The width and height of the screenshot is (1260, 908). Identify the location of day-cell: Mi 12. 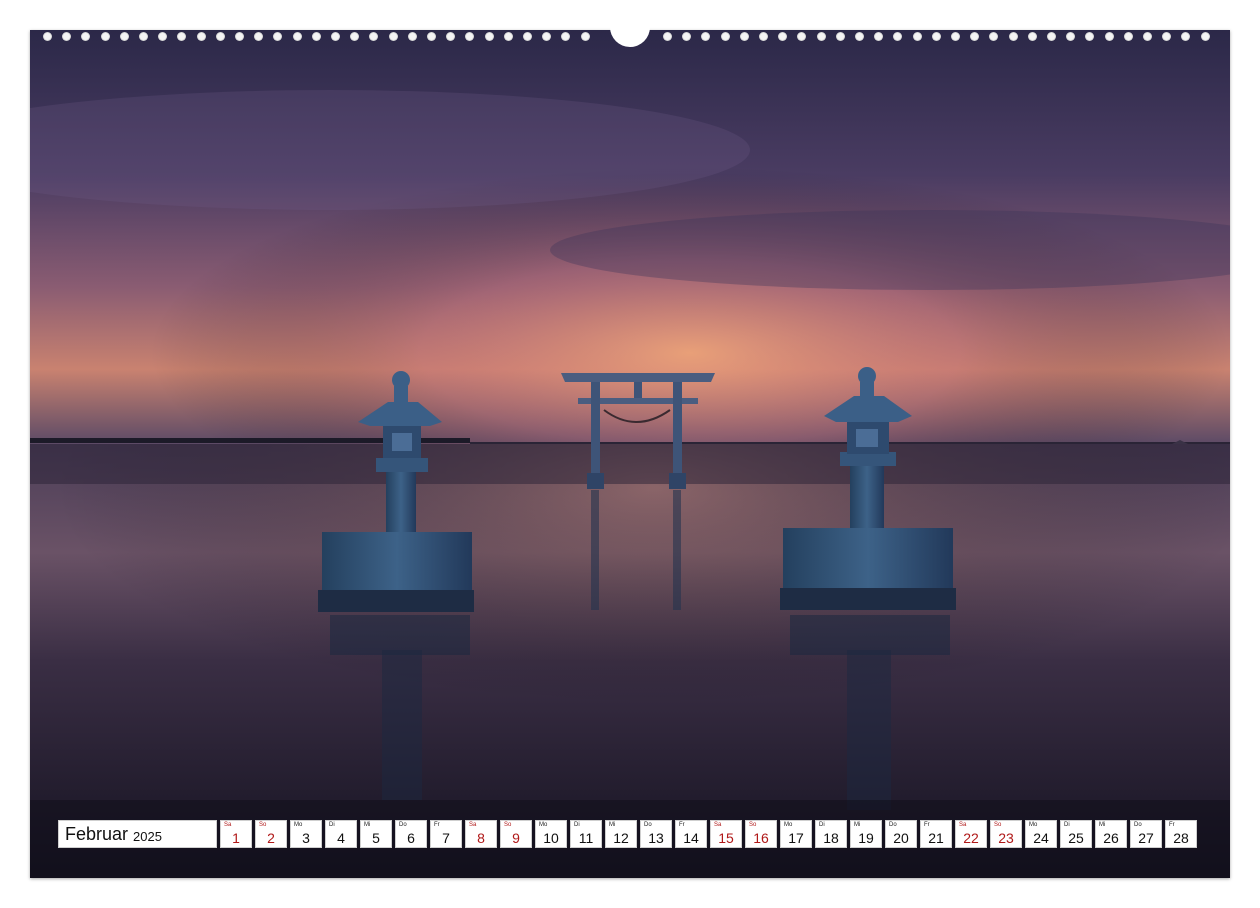
(621, 834).